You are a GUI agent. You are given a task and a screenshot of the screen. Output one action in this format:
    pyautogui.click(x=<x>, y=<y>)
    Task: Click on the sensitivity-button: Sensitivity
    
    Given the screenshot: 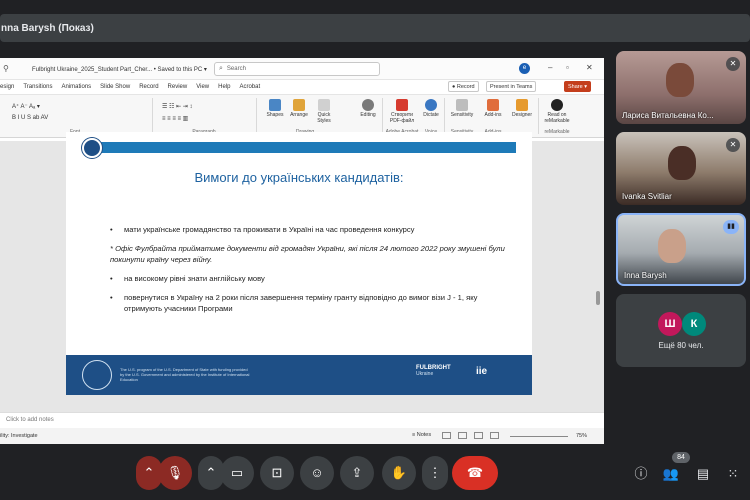 What is the action you would take?
    pyautogui.click(x=462, y=108)
    